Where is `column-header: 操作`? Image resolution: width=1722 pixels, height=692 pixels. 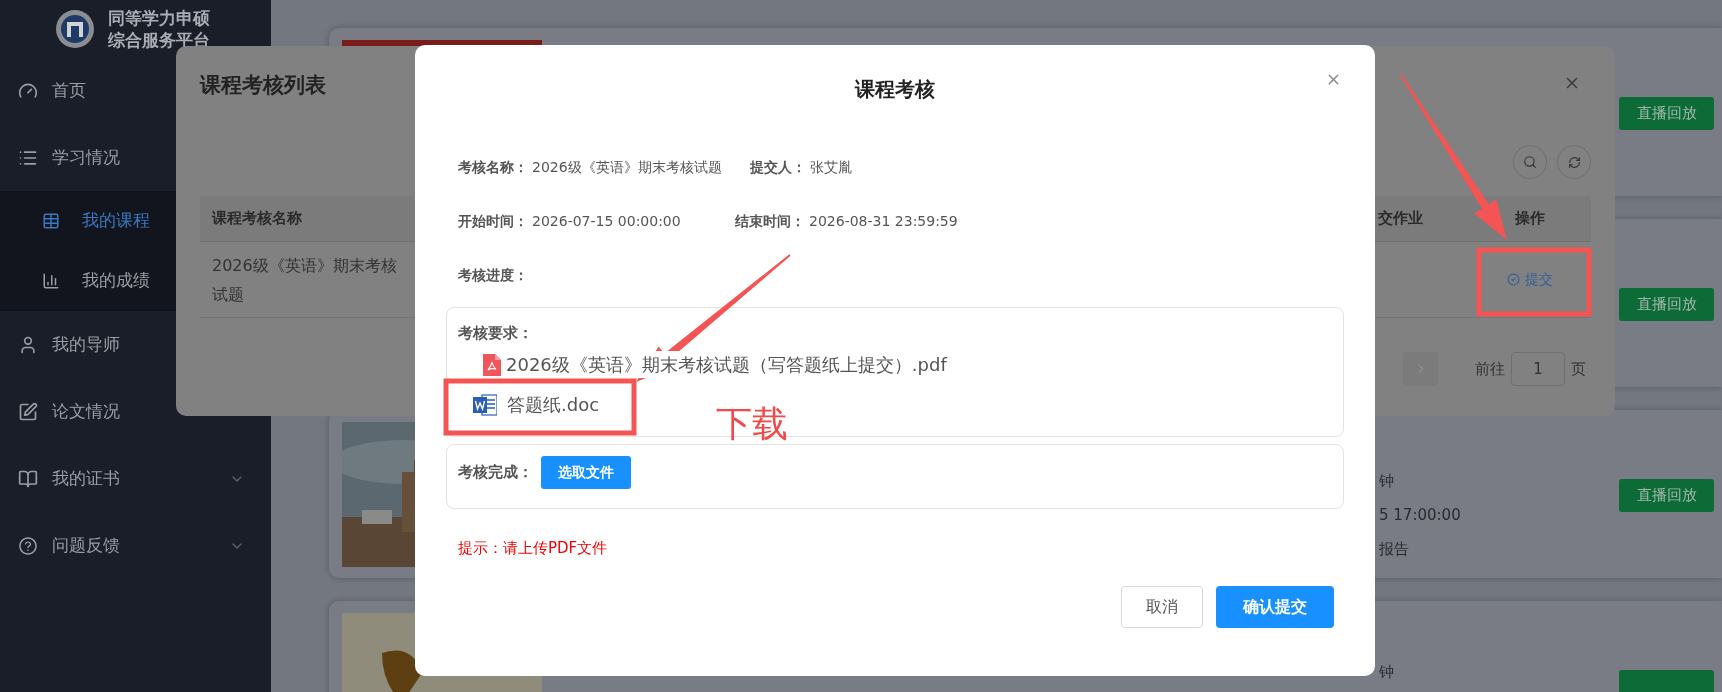 column-header: 操作 is located at coordinates (1530, 219).